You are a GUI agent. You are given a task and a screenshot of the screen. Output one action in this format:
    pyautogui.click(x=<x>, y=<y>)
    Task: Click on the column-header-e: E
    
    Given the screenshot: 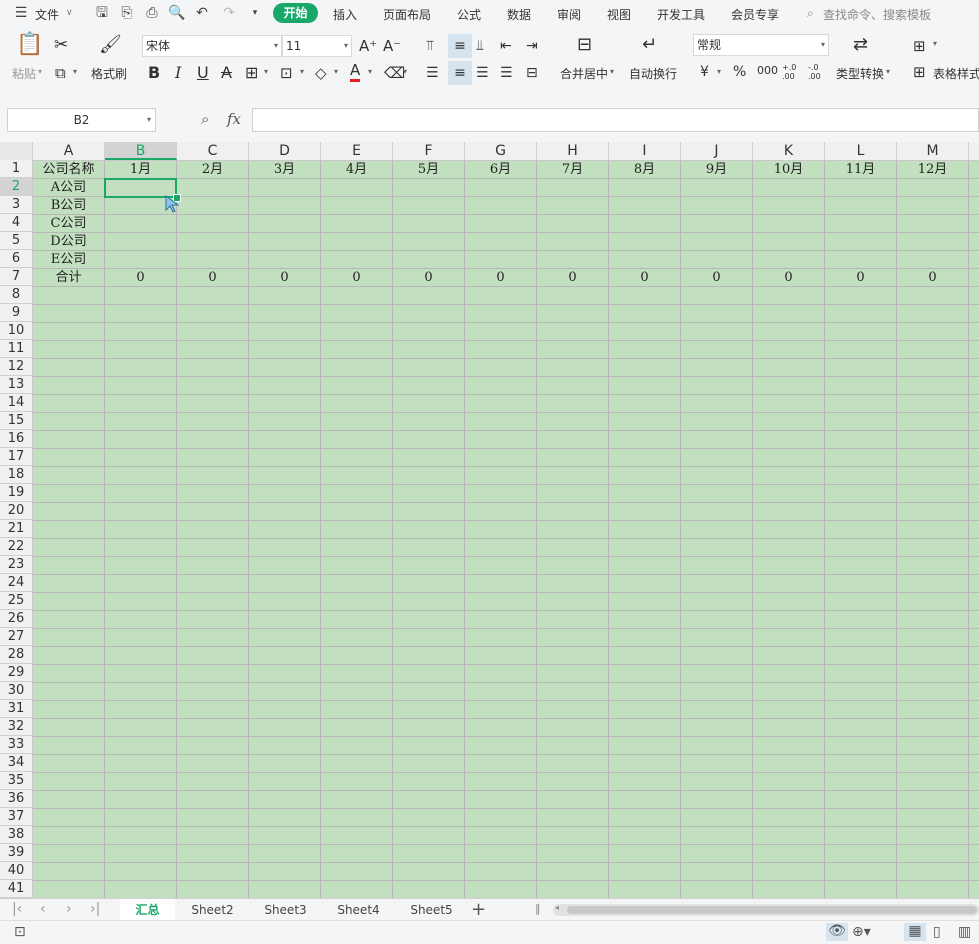 What is the action you would take?
    pyautogui.click(x=357, y=151)
    